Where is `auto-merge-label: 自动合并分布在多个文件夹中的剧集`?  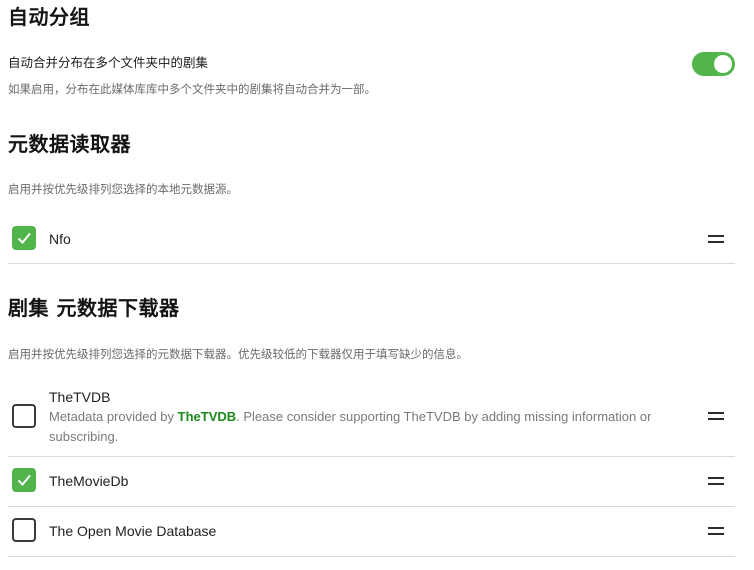
auto-merge-label: 自动合并分布在多个文件夹中的剧集 is located at coordinates (108, 62).